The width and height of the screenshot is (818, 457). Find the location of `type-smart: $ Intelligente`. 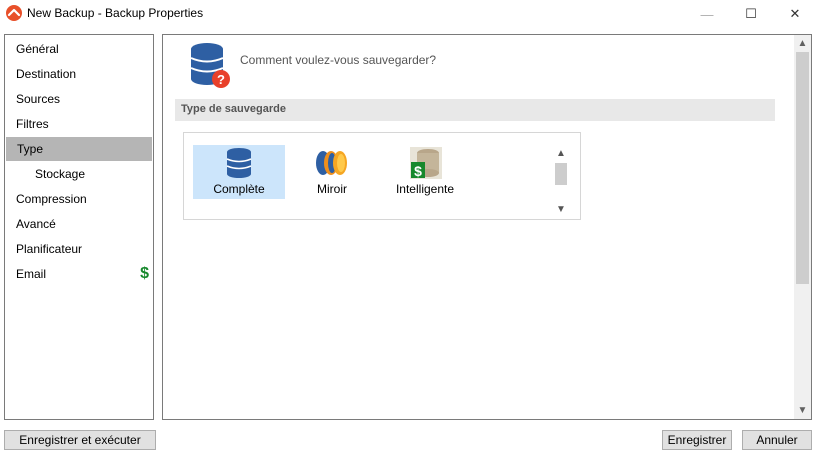

type-smart: $ Intelligente is located at coordinates (425, 172).